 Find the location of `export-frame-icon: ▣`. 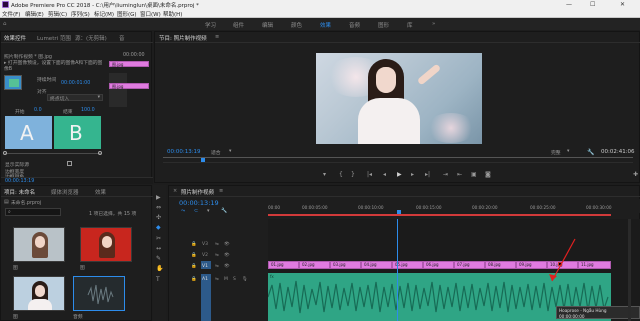

export-frame-icon: ▣ is located at coordinates (474, 175).